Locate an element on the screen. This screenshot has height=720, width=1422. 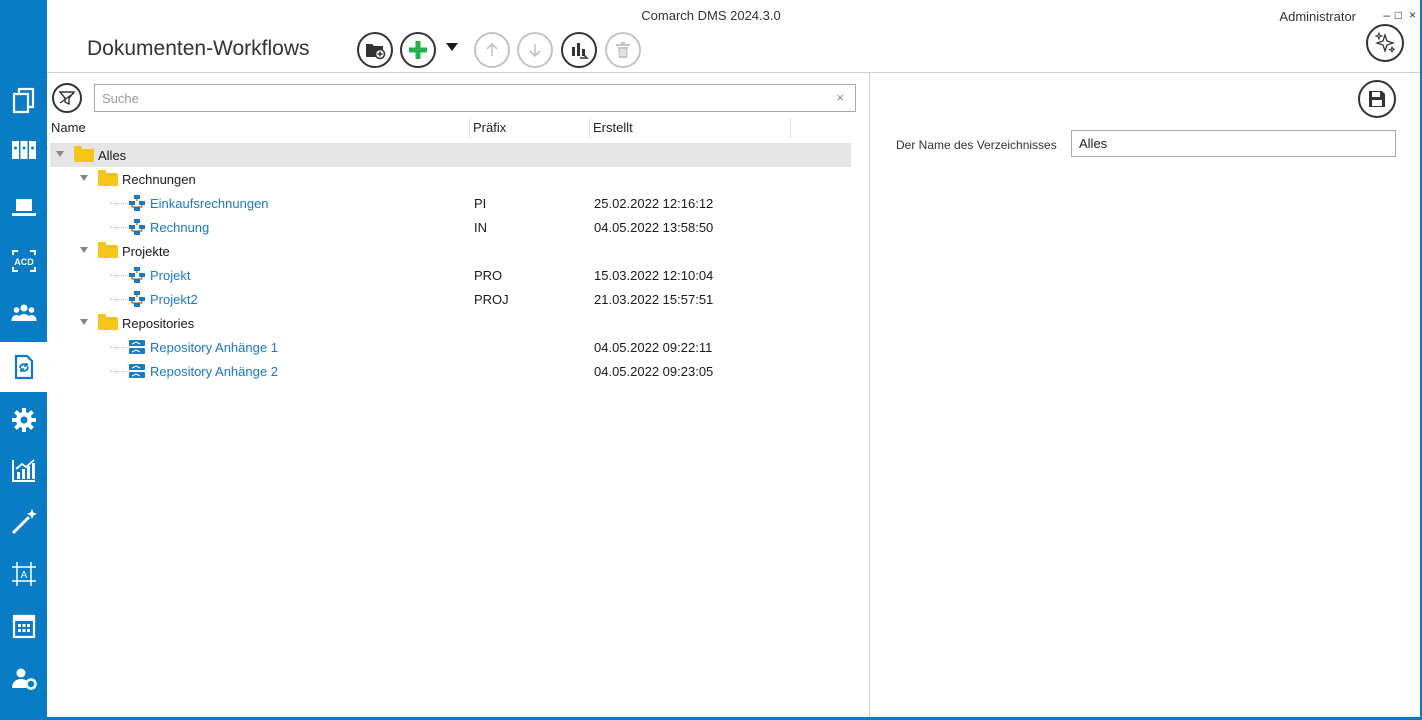
column-header-name: Name is located at coordinates (68, 127).